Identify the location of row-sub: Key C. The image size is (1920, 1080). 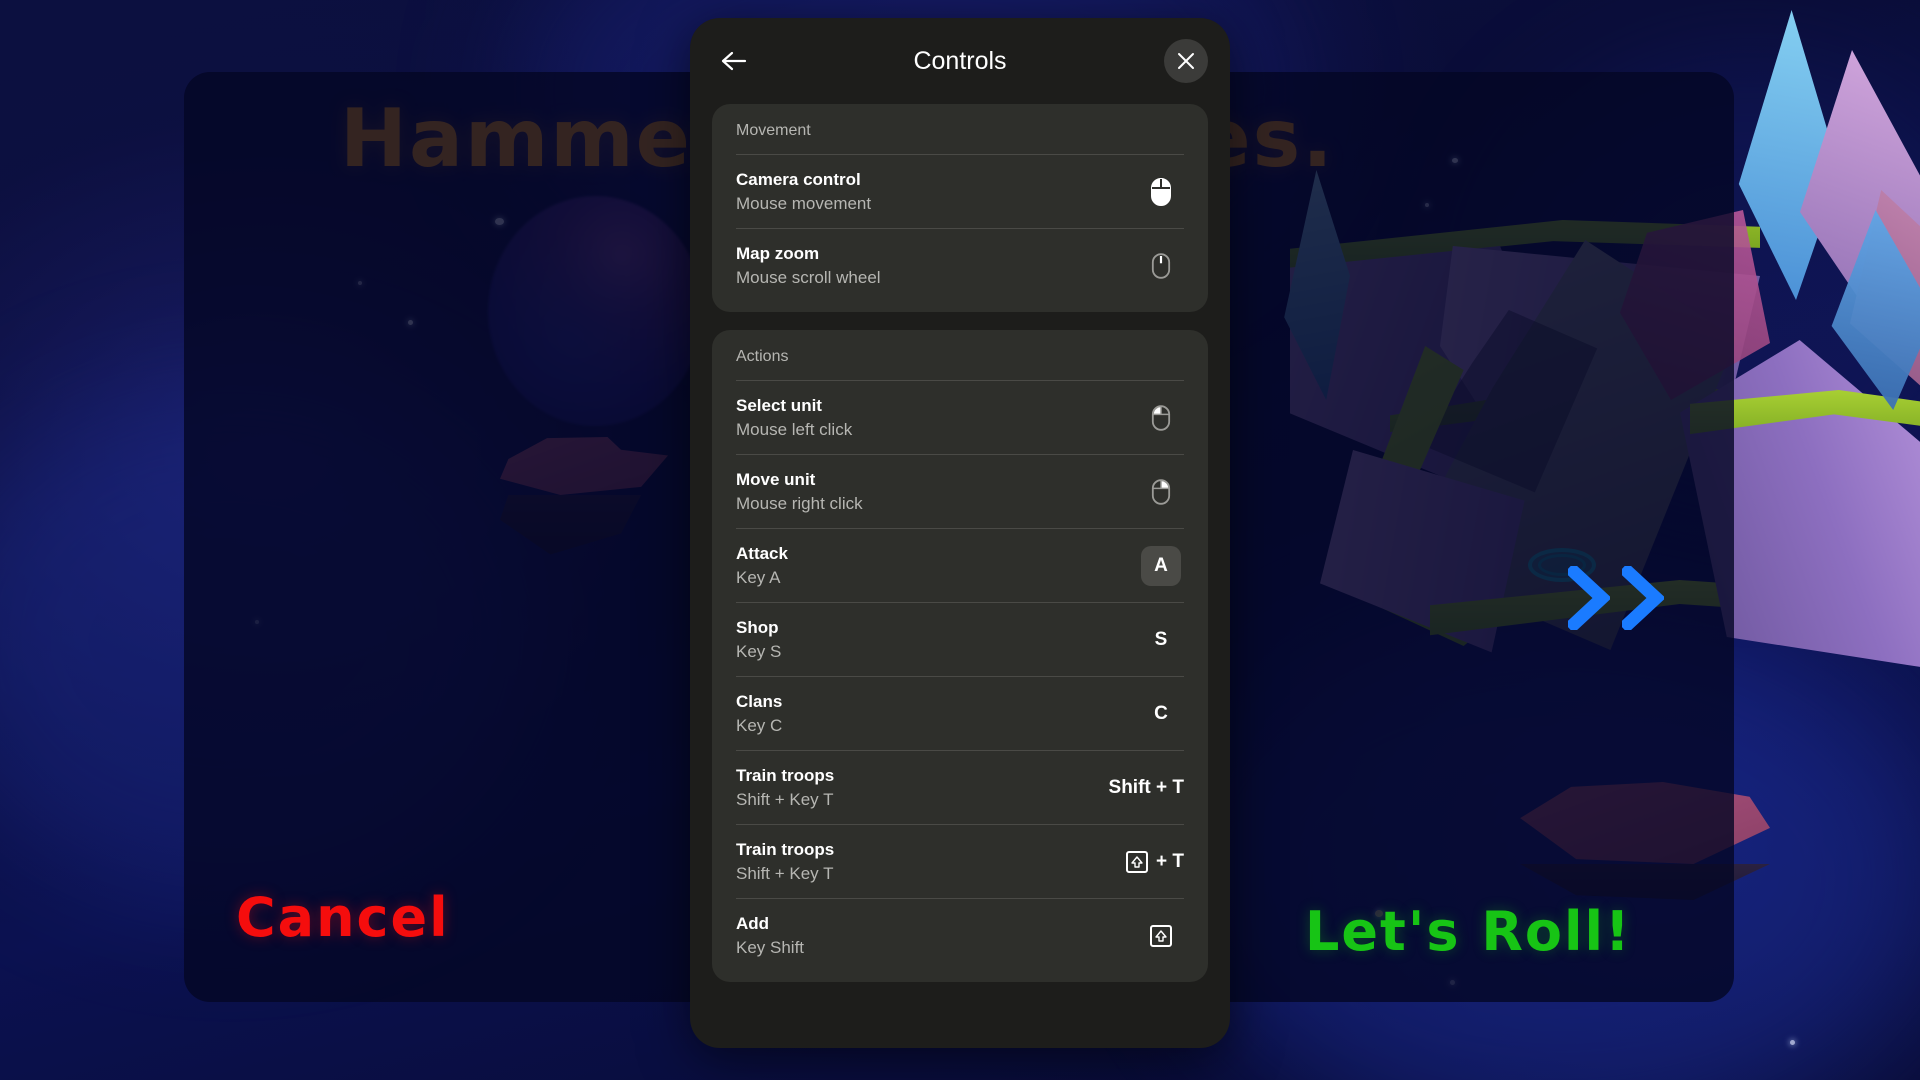
(759, 725).